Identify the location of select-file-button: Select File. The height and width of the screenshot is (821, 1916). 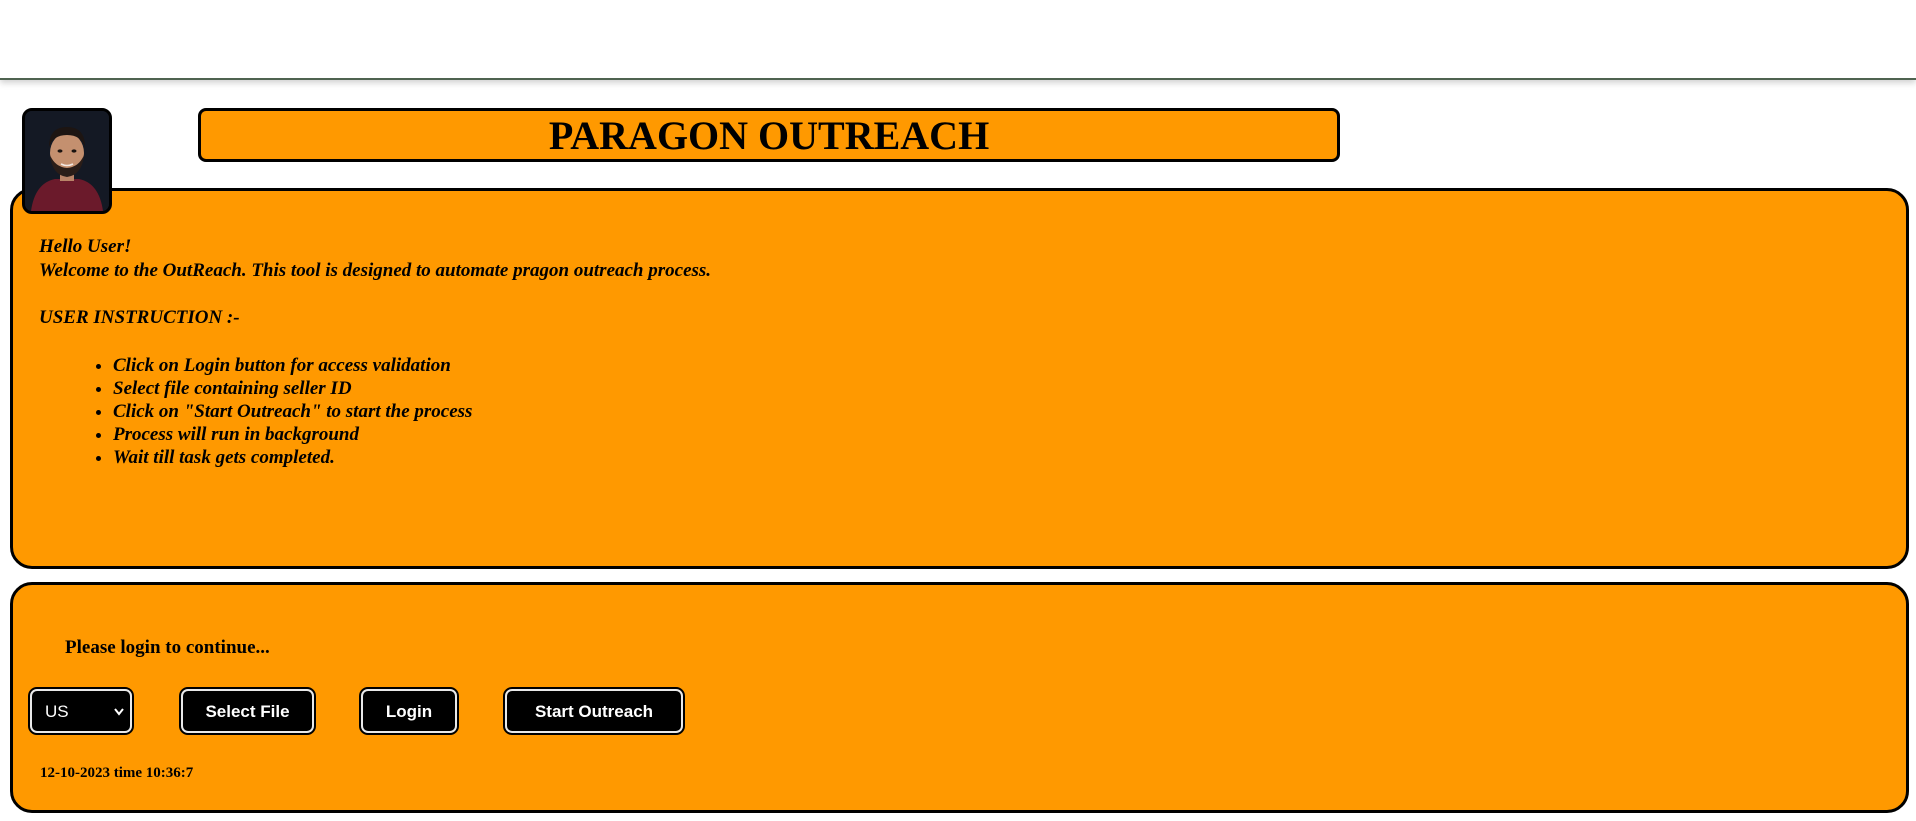
(247, 711).